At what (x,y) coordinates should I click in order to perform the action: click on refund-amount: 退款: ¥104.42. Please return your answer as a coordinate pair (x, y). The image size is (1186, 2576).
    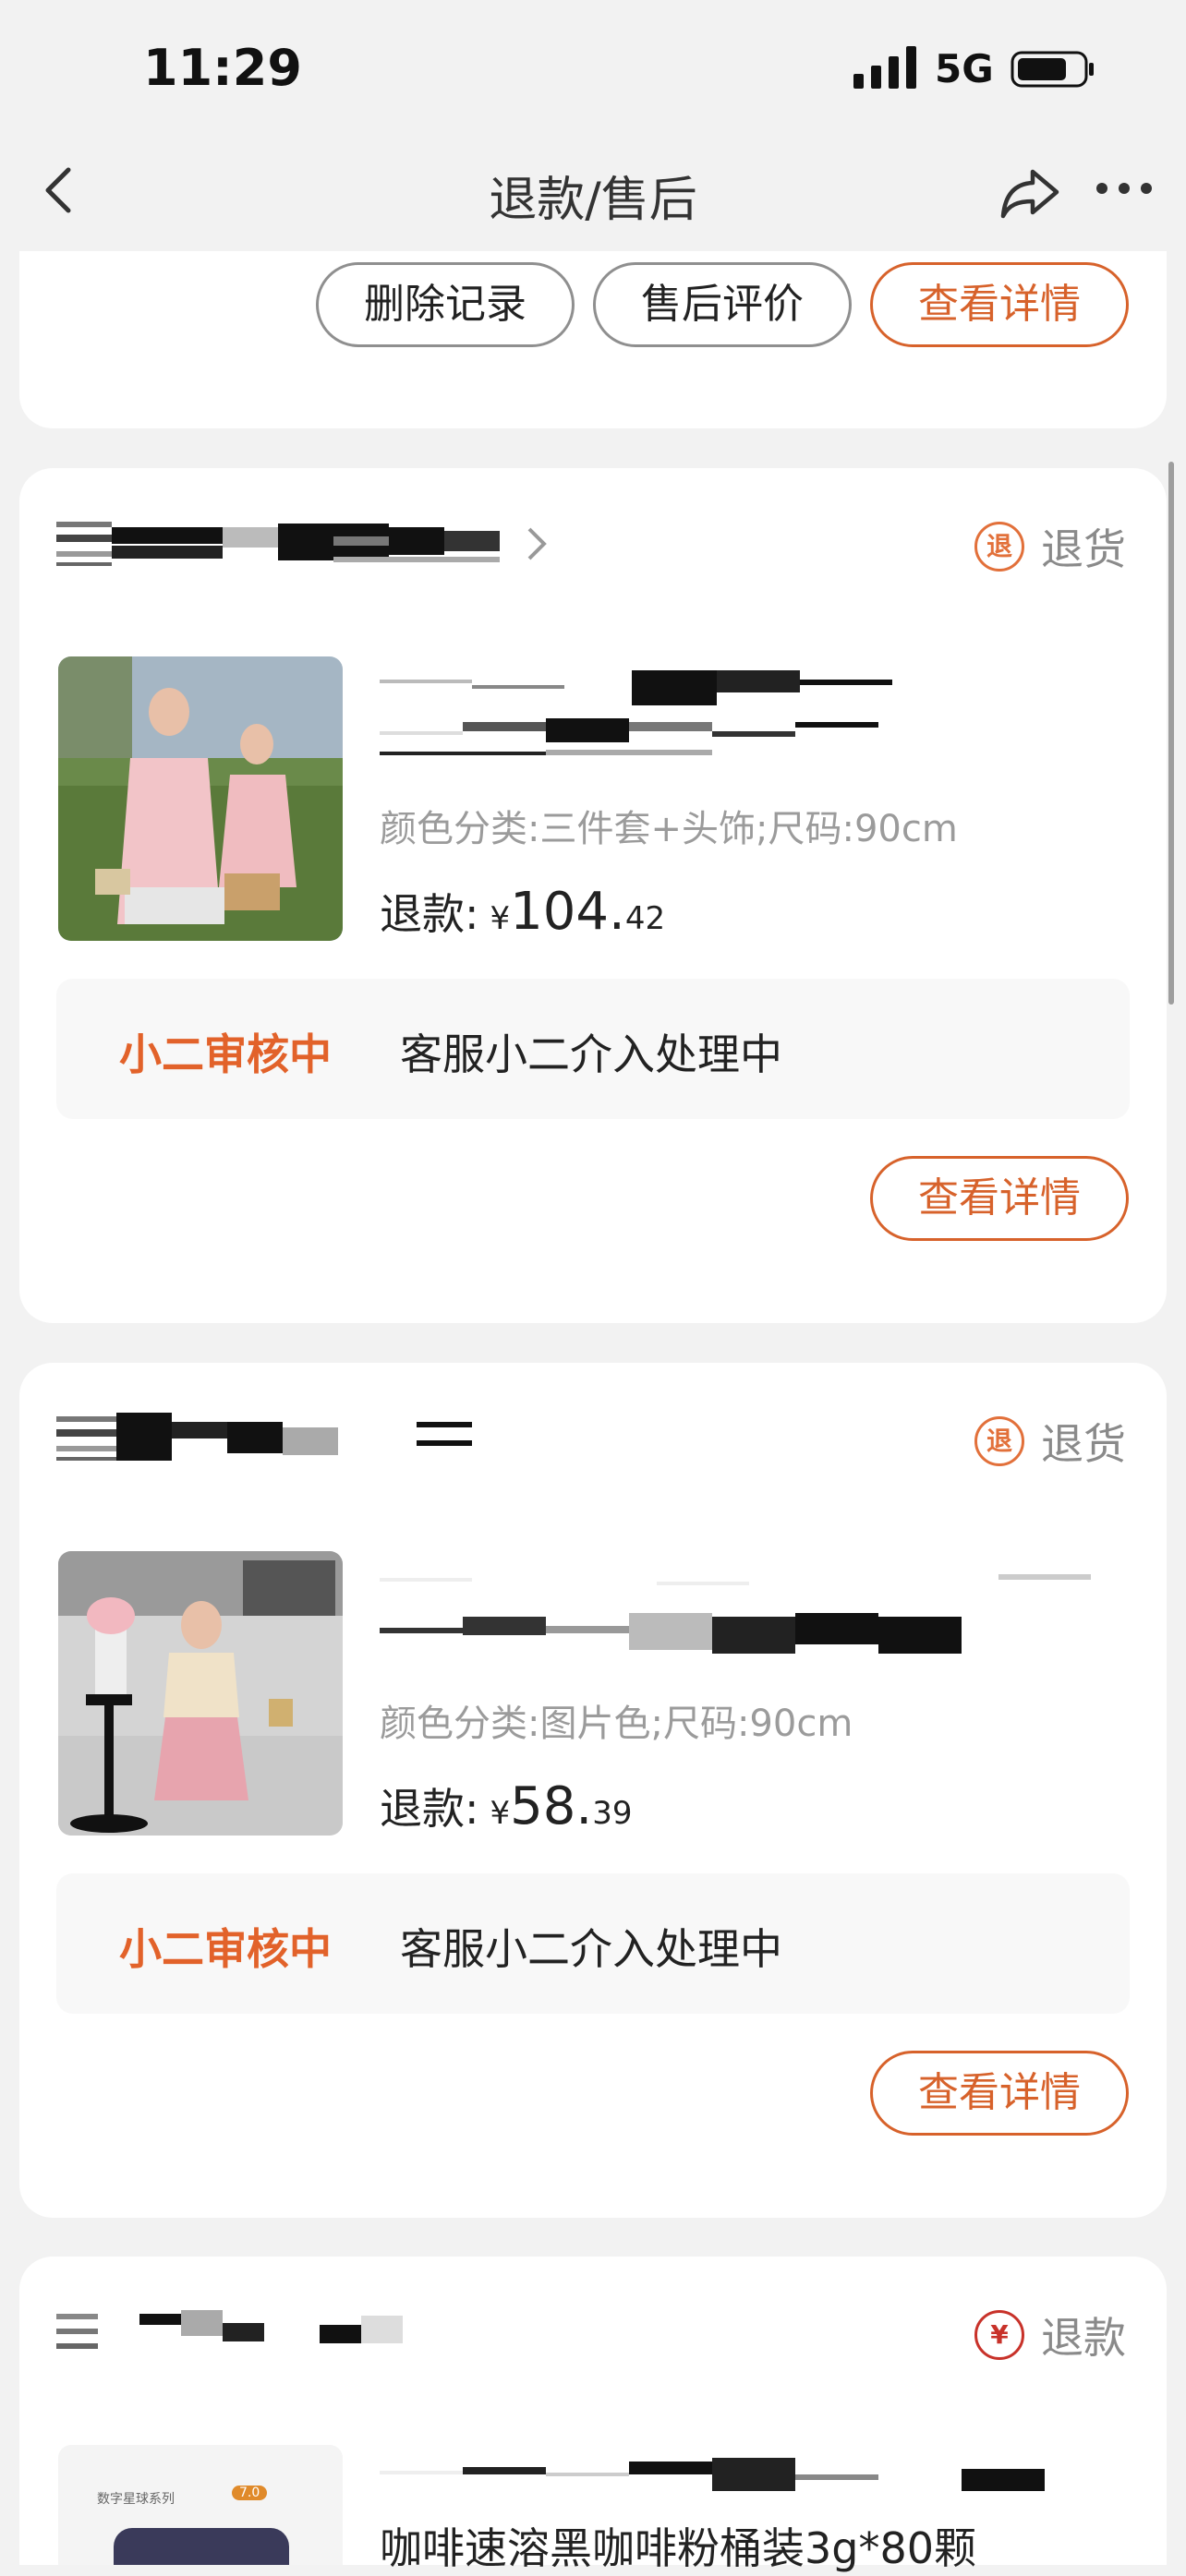
    Looking at the image, I should click on (522, 911).